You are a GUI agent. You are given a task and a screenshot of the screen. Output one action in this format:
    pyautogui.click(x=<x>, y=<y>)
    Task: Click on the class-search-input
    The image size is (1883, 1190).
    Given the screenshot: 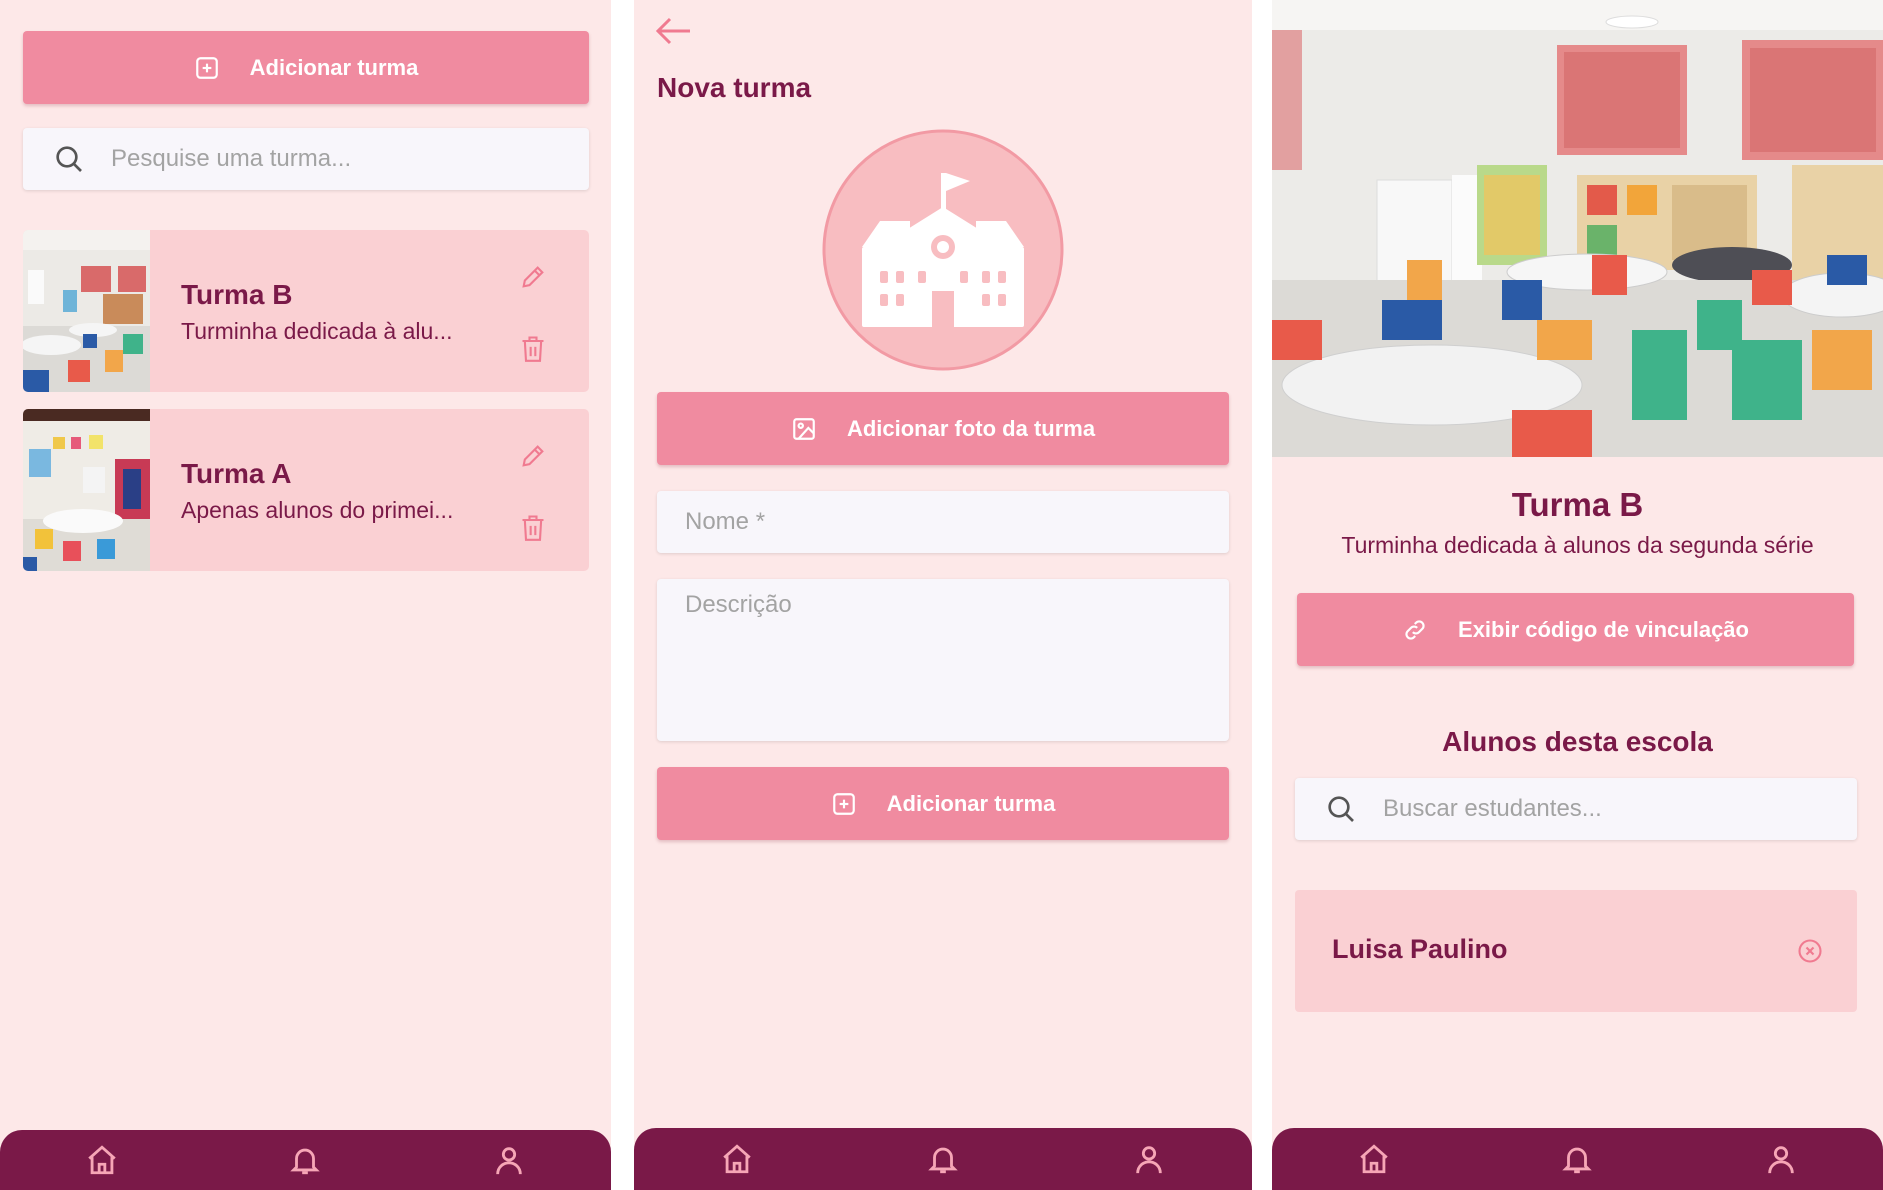 What is the action you would take?
    pyautogui.click(x=350, y=159)
    